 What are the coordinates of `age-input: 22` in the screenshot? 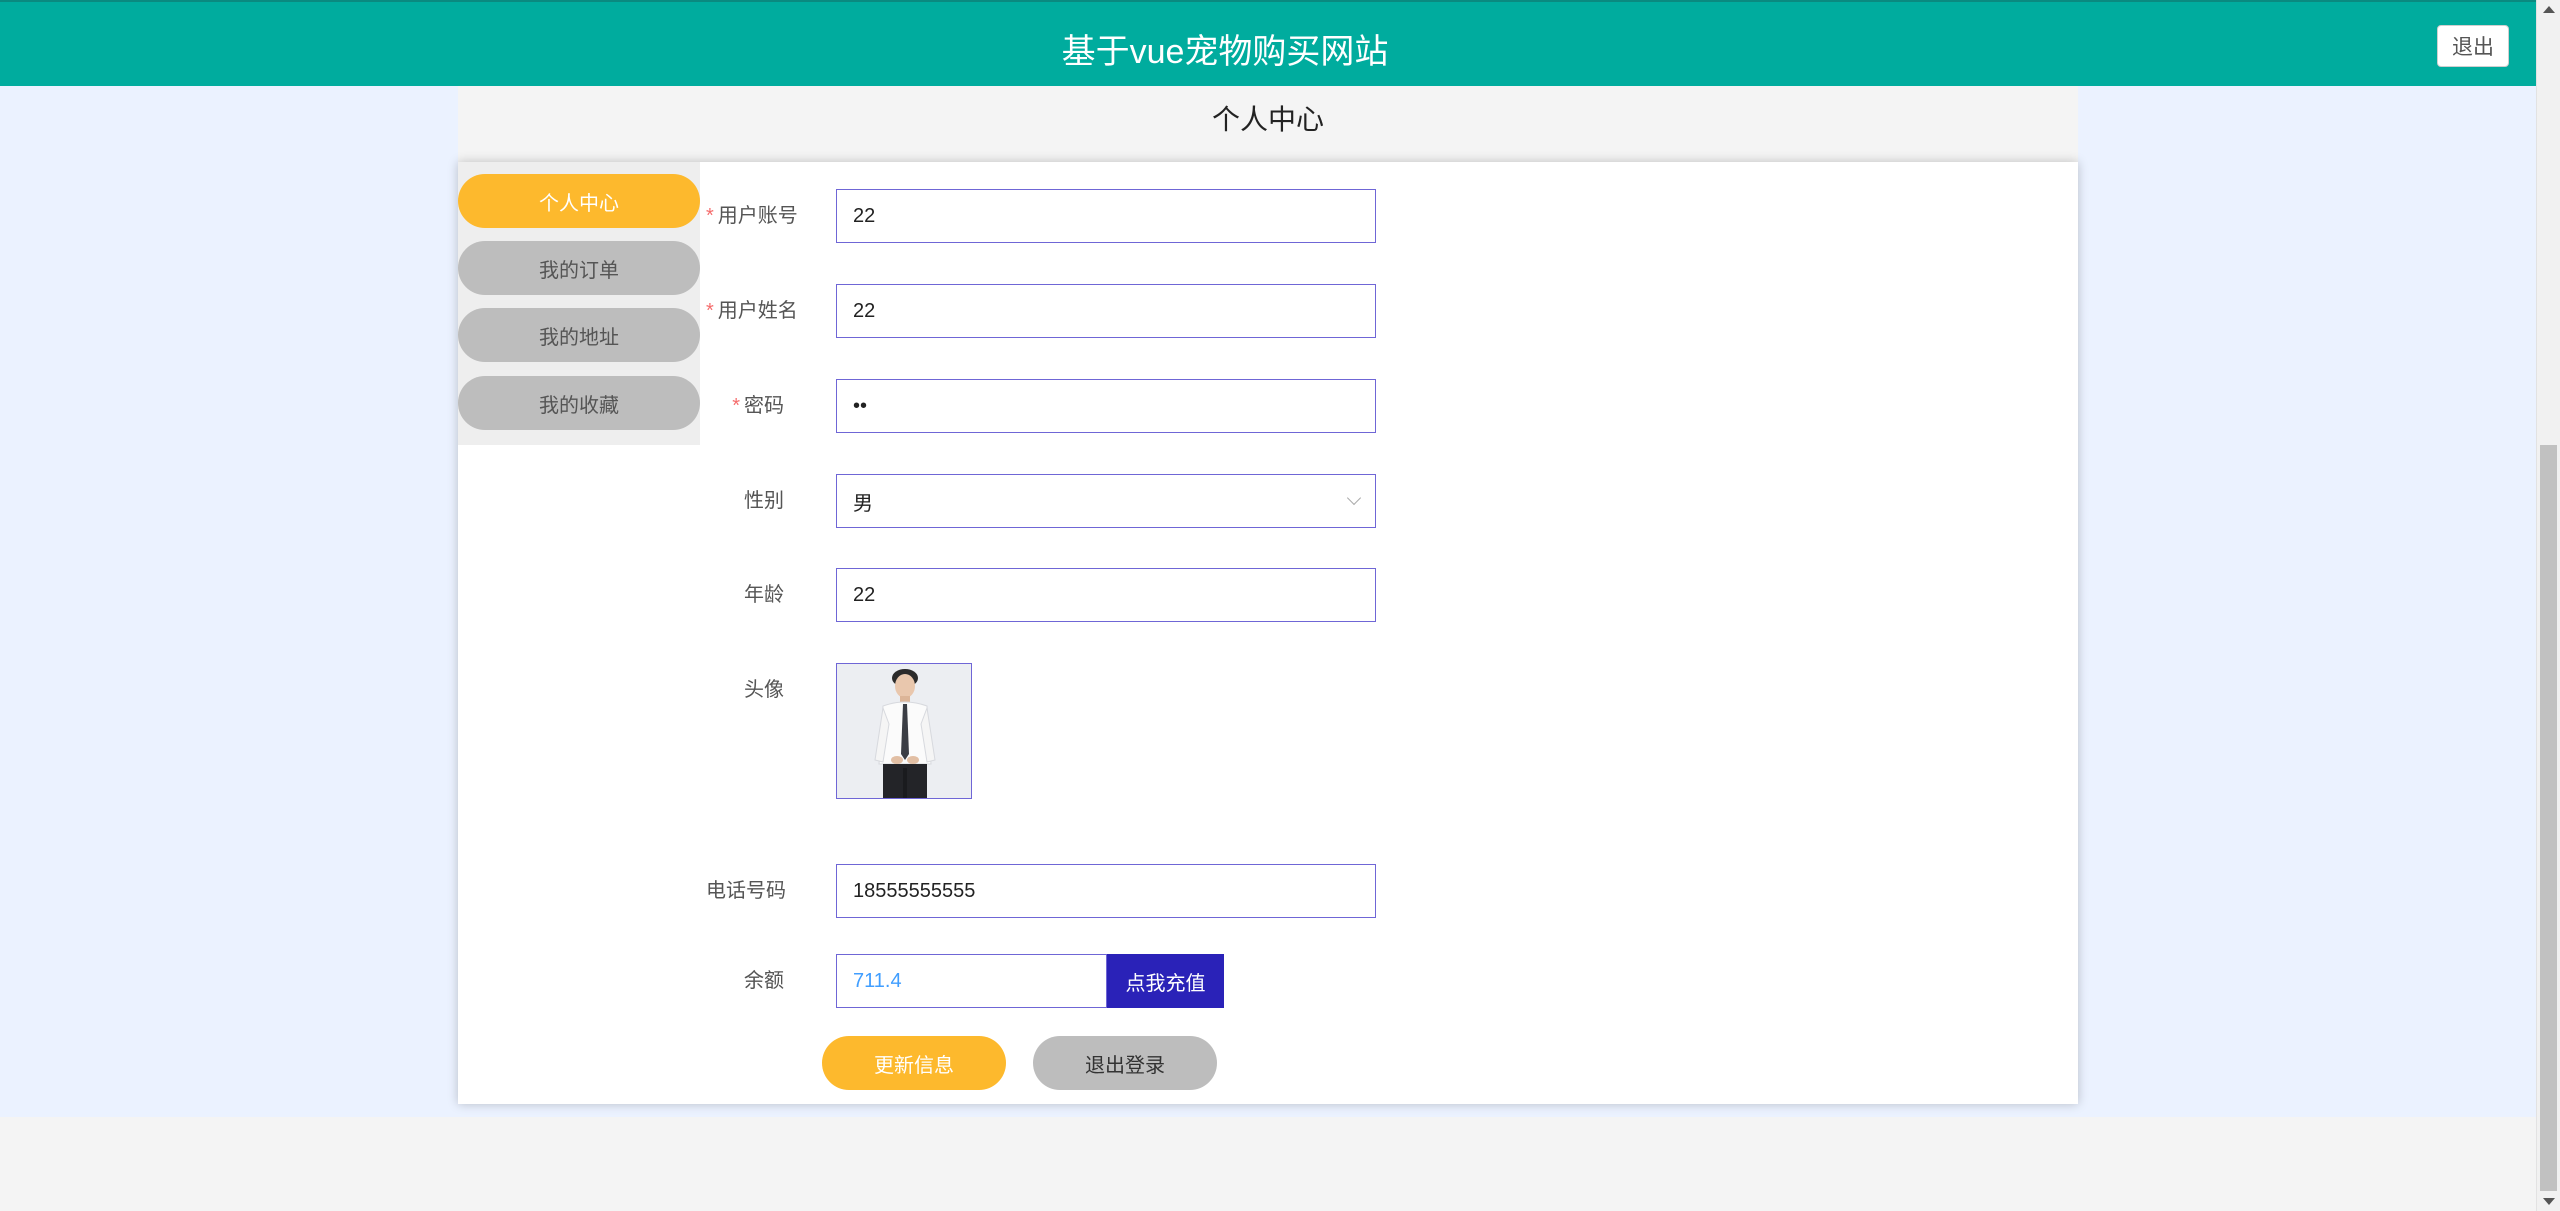 It's located at (1106, 595).